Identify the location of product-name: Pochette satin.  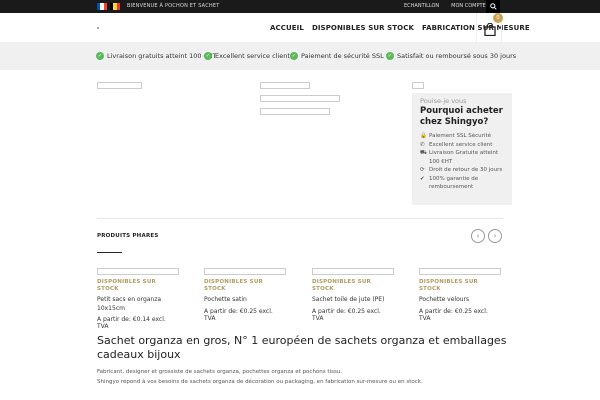
(245, 300).